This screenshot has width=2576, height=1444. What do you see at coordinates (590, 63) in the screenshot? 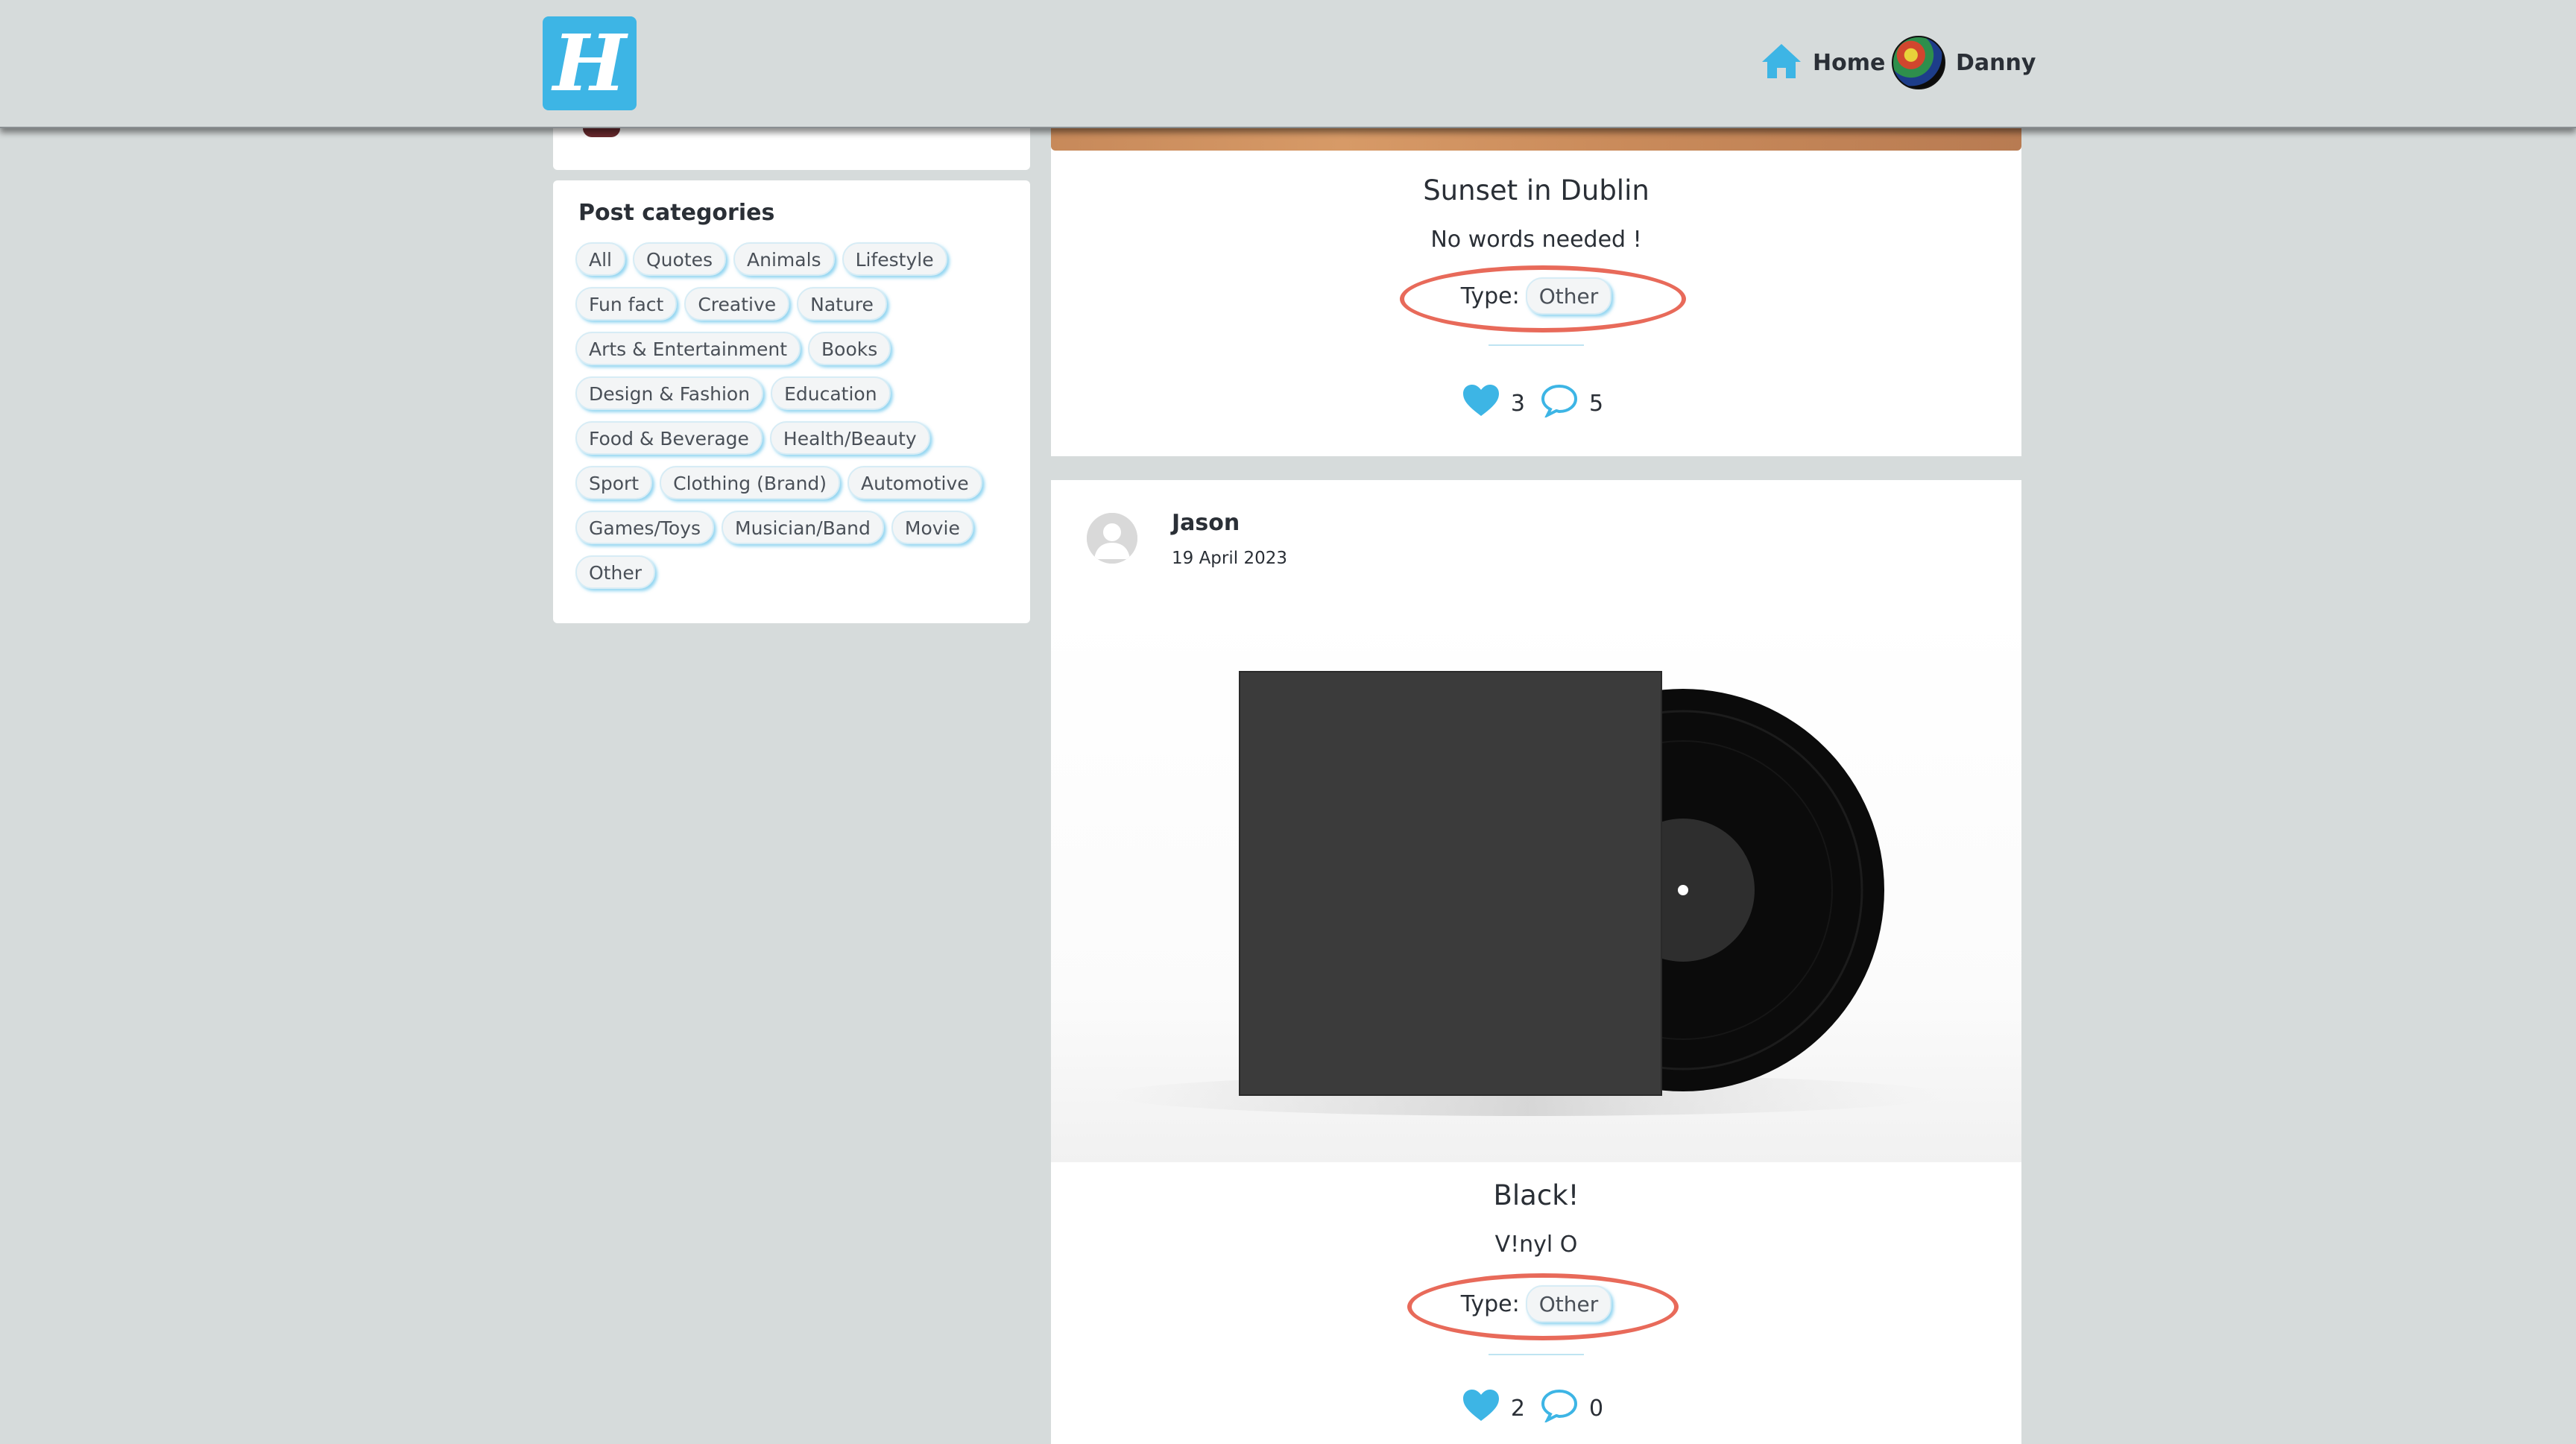
I see `app-logo: H` at bounding box center [590, 63].